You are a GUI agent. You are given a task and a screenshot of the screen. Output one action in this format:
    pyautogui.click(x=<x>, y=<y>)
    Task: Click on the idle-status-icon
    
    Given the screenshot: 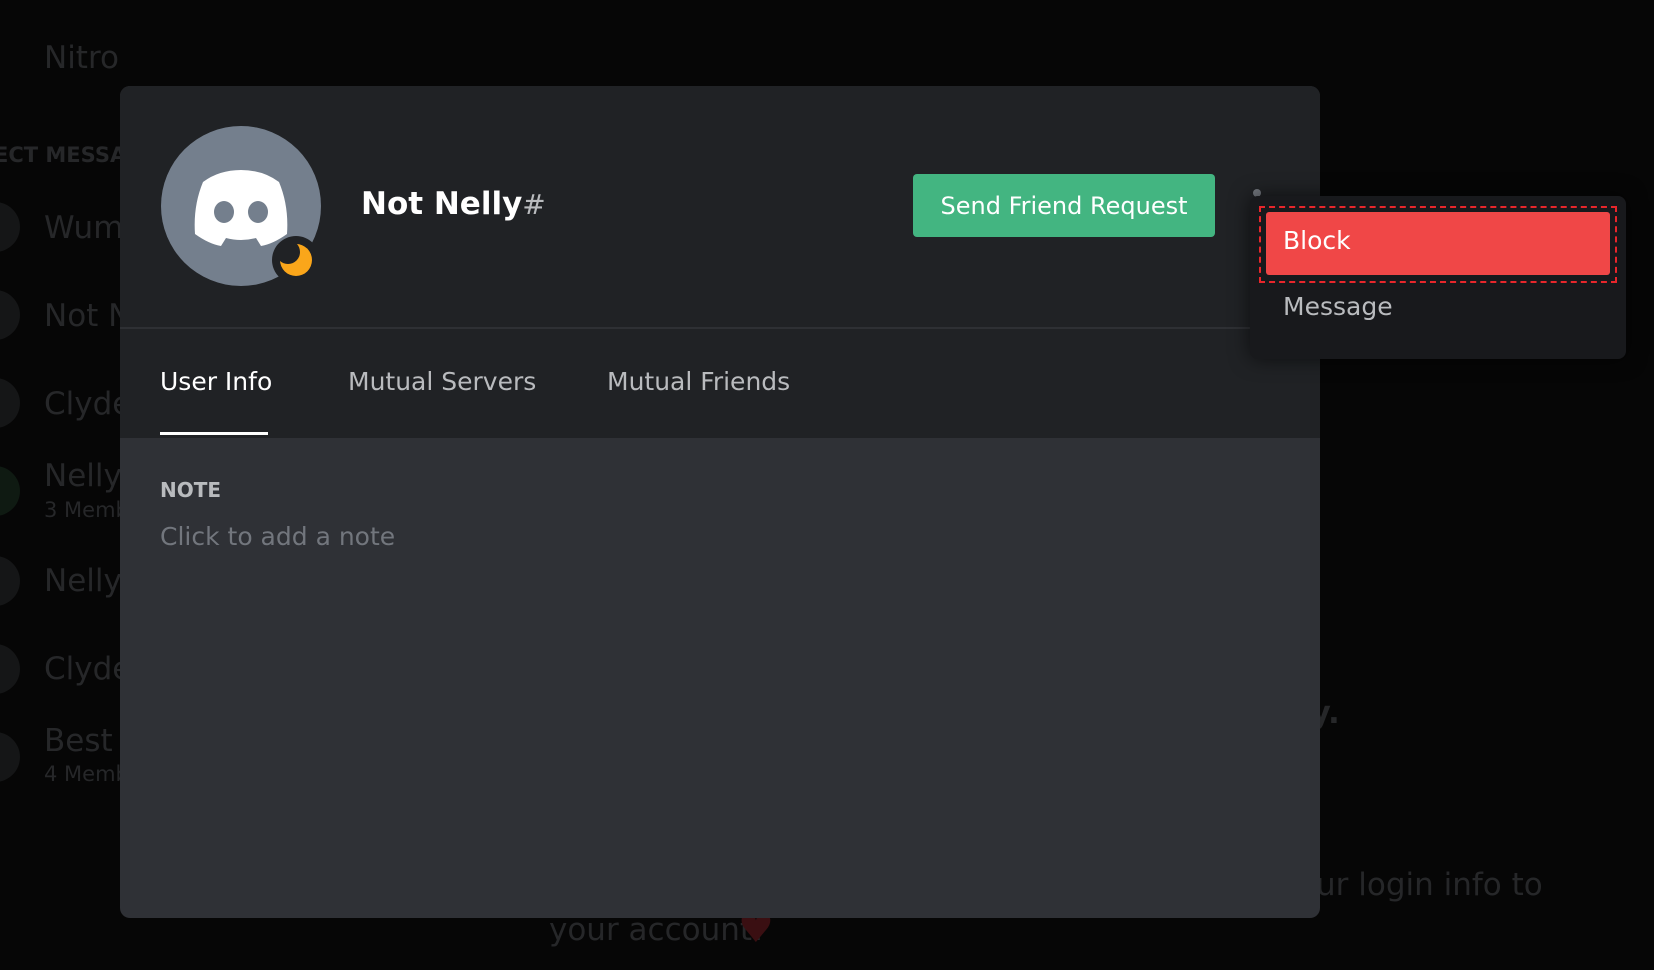 What is the action you would take?
    pyautogui.click(x=296, y=260)
    